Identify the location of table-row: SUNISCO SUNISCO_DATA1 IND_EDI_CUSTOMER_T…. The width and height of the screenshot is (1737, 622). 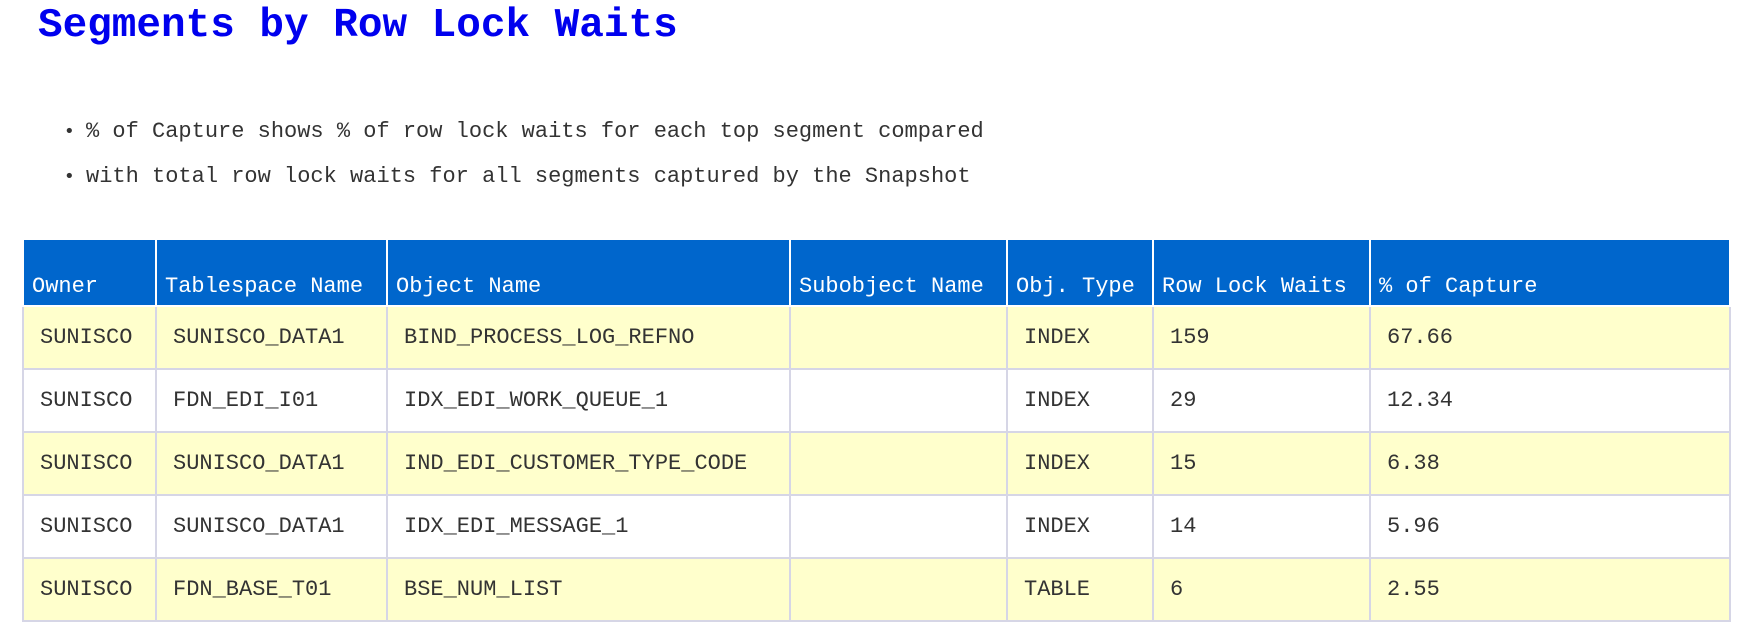
(876, 463).